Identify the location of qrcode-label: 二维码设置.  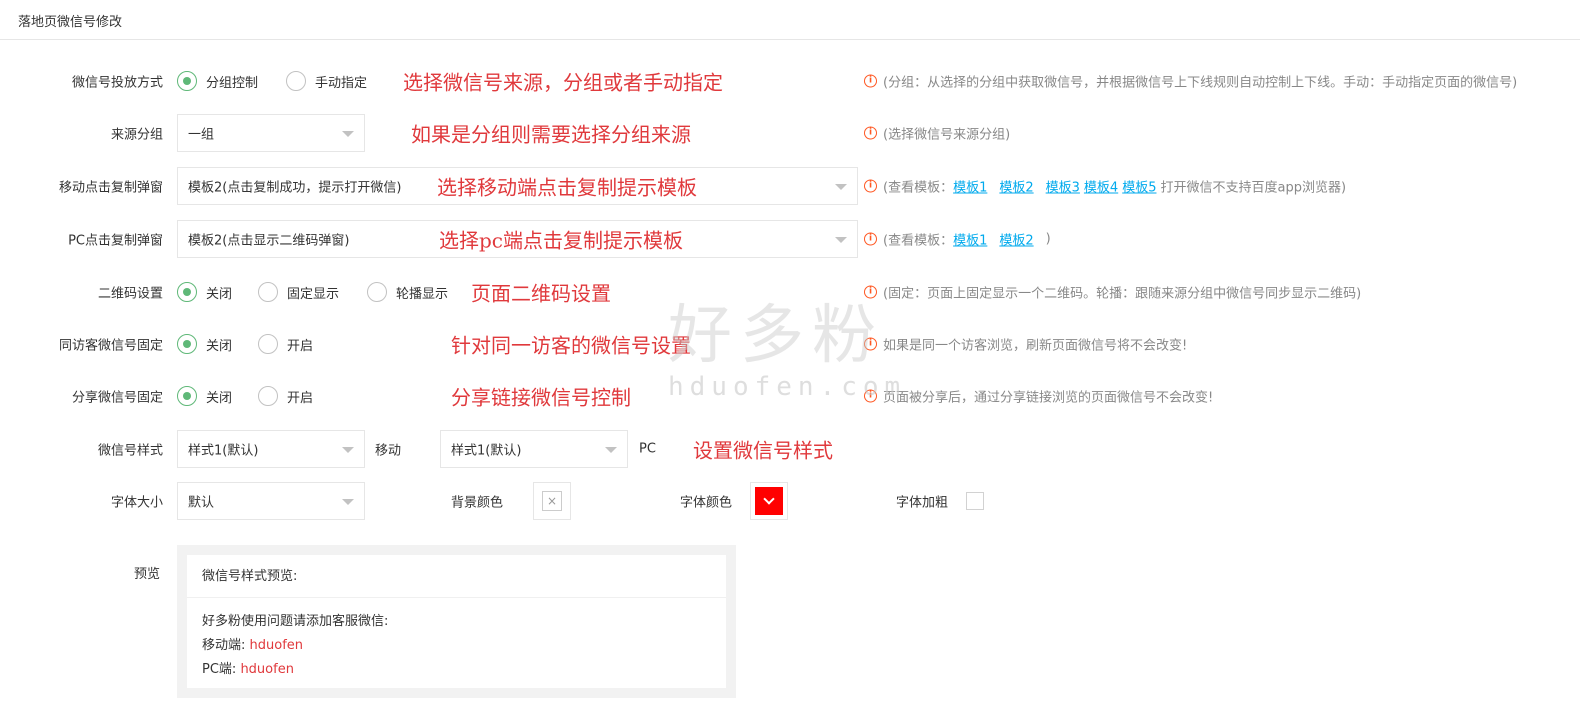
(130, 294).